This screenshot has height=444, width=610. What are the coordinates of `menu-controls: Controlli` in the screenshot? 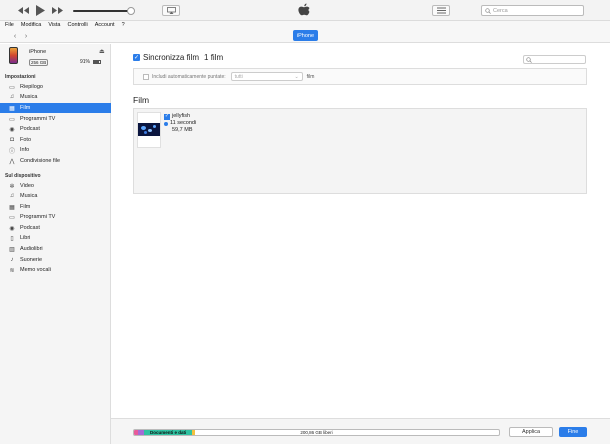 It's located at (78, 25).